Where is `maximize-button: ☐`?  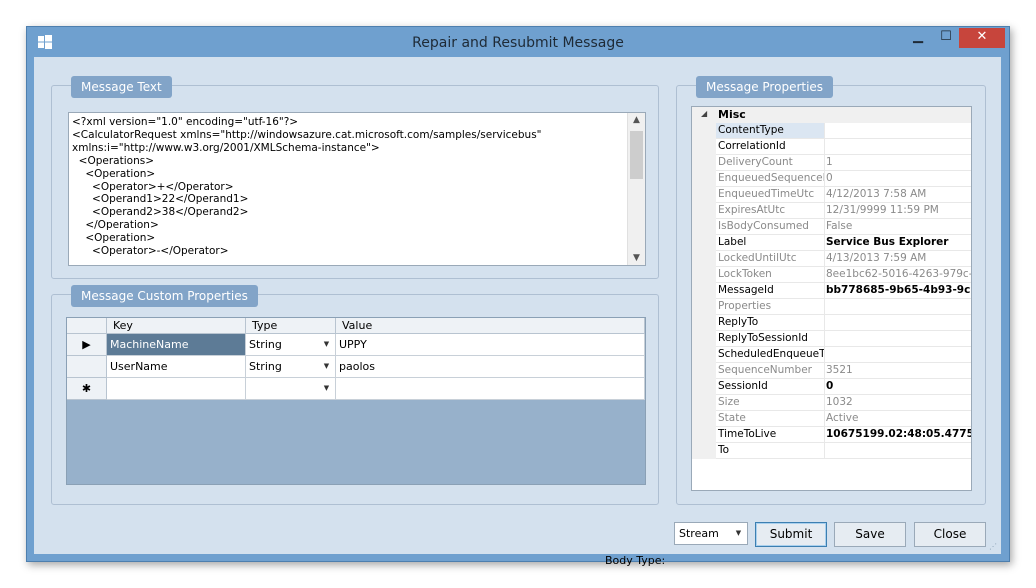 maximize-button: ☐ is located at coordinates (946, 38).